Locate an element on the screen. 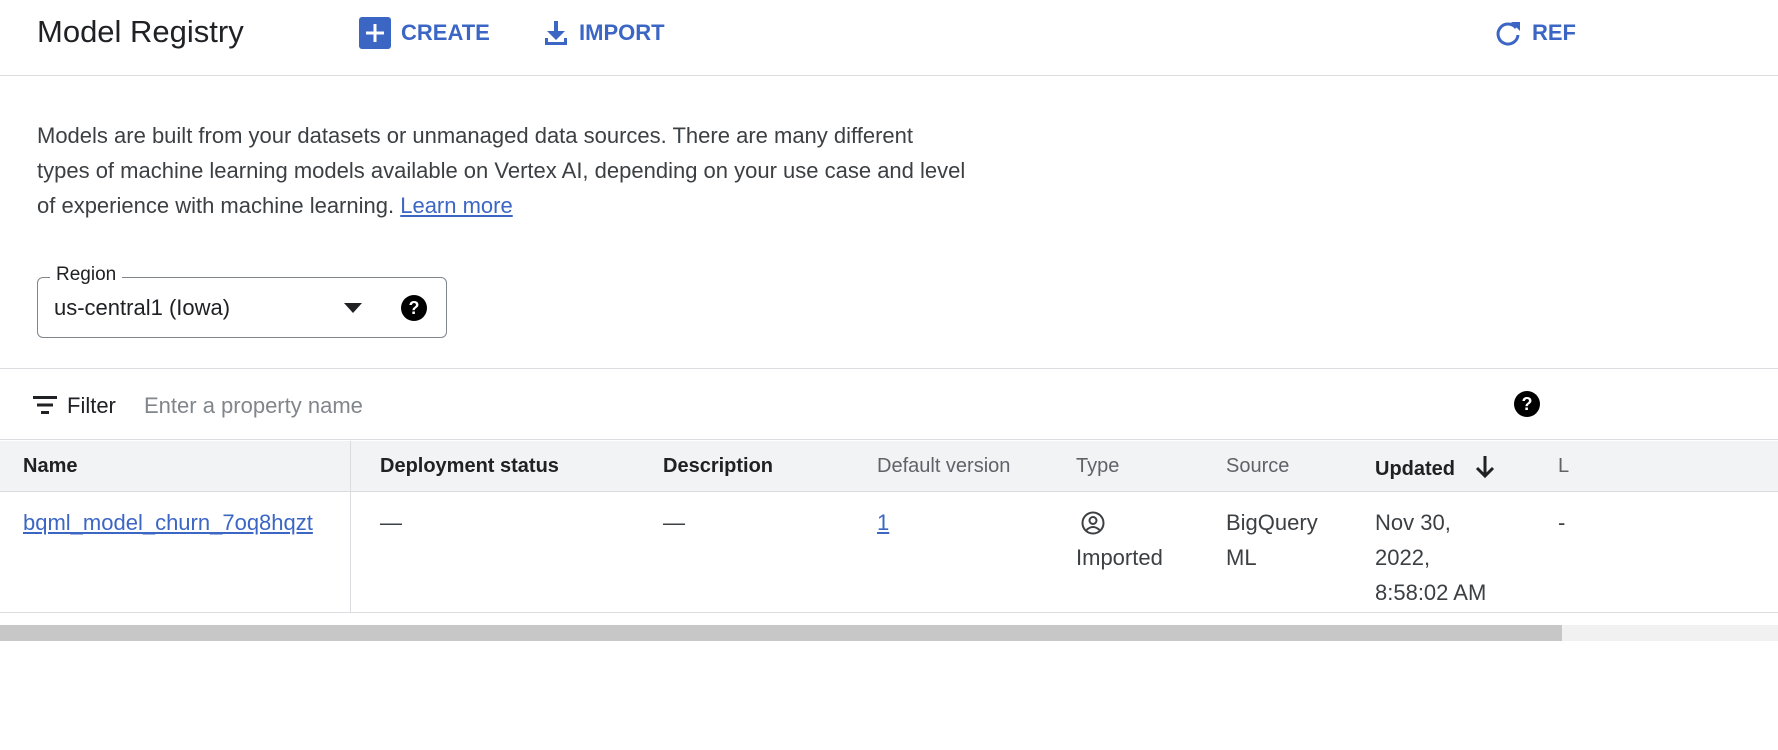 This screenshot has height=750, width=1778. column-header-name: Name is located at coordinates (50, 466).